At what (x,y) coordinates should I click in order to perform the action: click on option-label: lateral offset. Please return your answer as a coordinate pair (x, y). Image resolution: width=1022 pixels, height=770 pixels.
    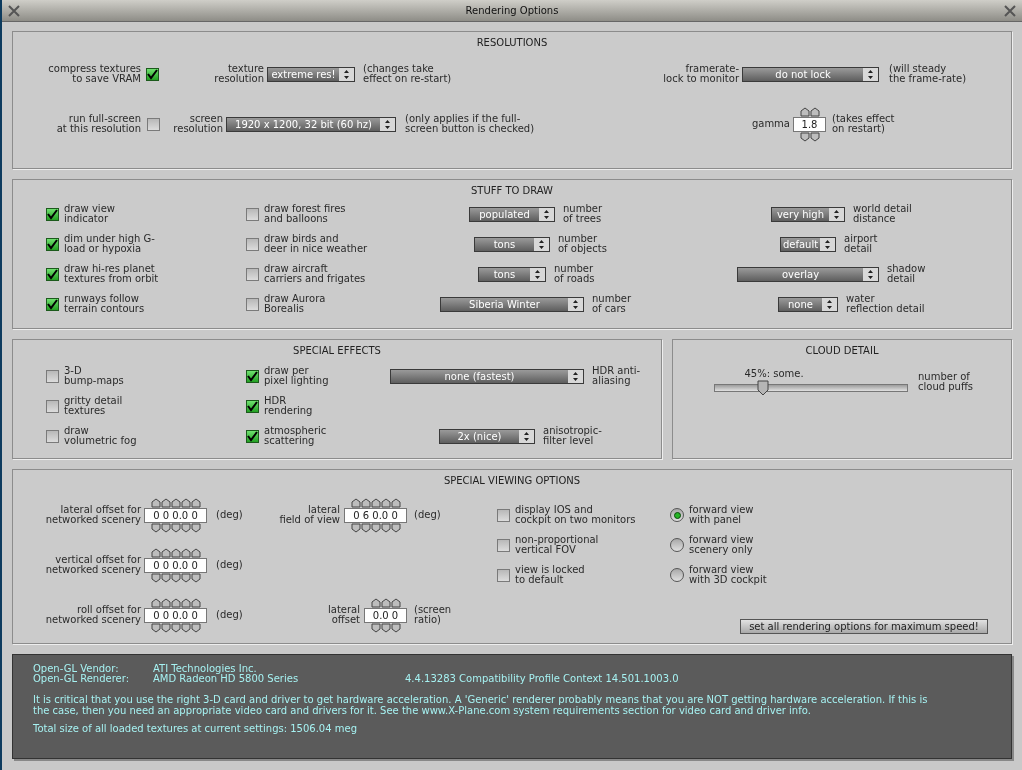
    Looking at the image, I should click on (343, 615).